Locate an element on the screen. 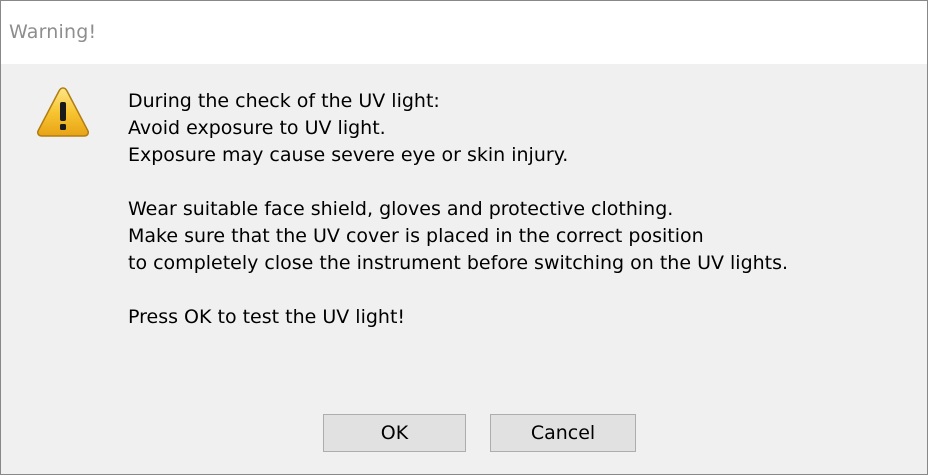 This screenshot has height=475, width=928. ok-button-label: OK is located at coordinates (394, 433).